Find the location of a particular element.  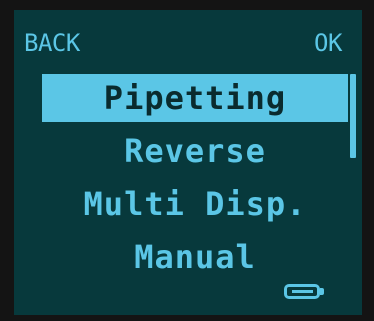

battery-icon is located at coordinates (302, 291).